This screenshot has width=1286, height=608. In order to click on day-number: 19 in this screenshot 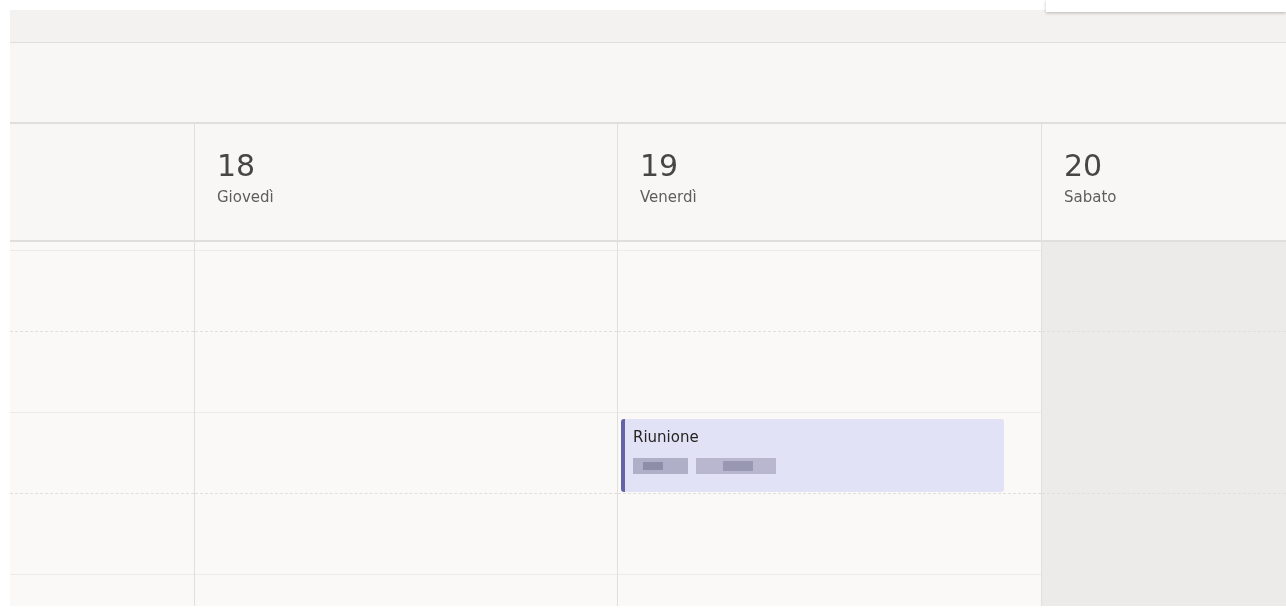, I will do `click(660, 166)`.